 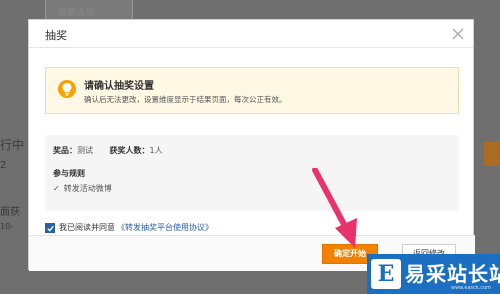 I want to click on prize-row: 奖品：测试 获奖人数：1人, so click(x=115, y=150).